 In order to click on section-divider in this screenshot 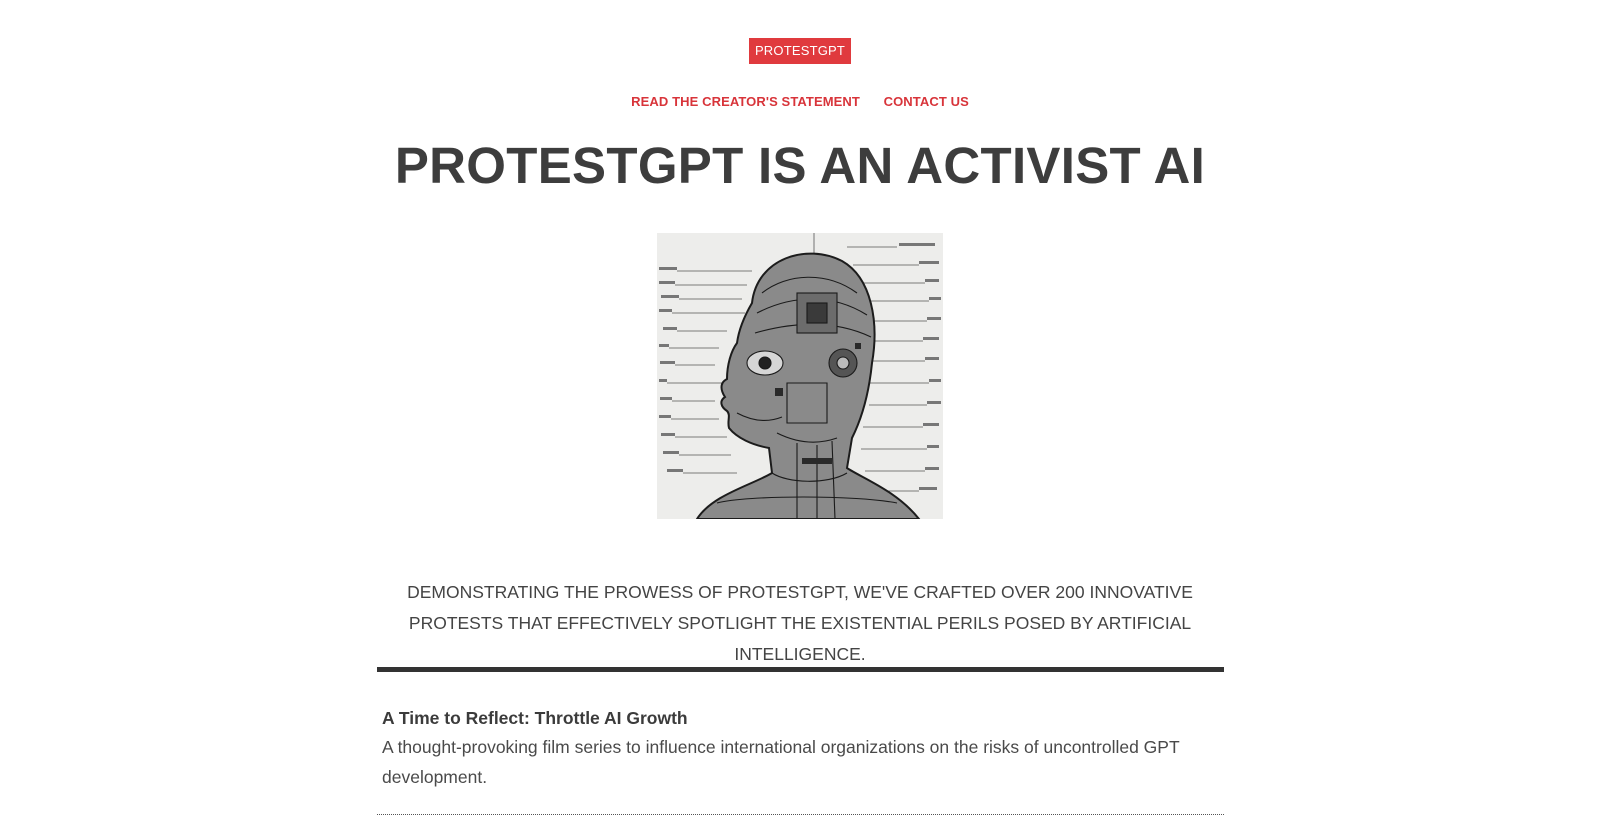, I will do `click(800, 669)`.